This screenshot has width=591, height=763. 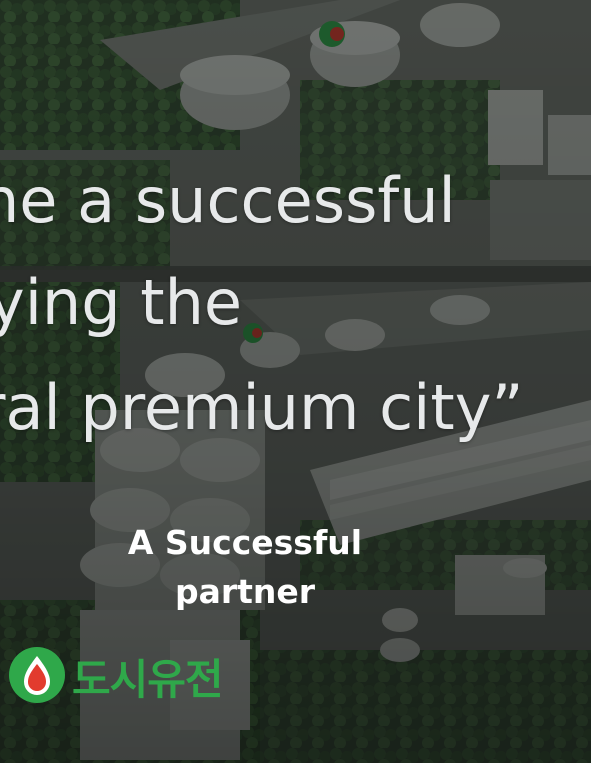 What do you see at coordinates (148, 679) in the screenshot?
I see `logo-text: 도시유전` at bounding box center [148, 679].